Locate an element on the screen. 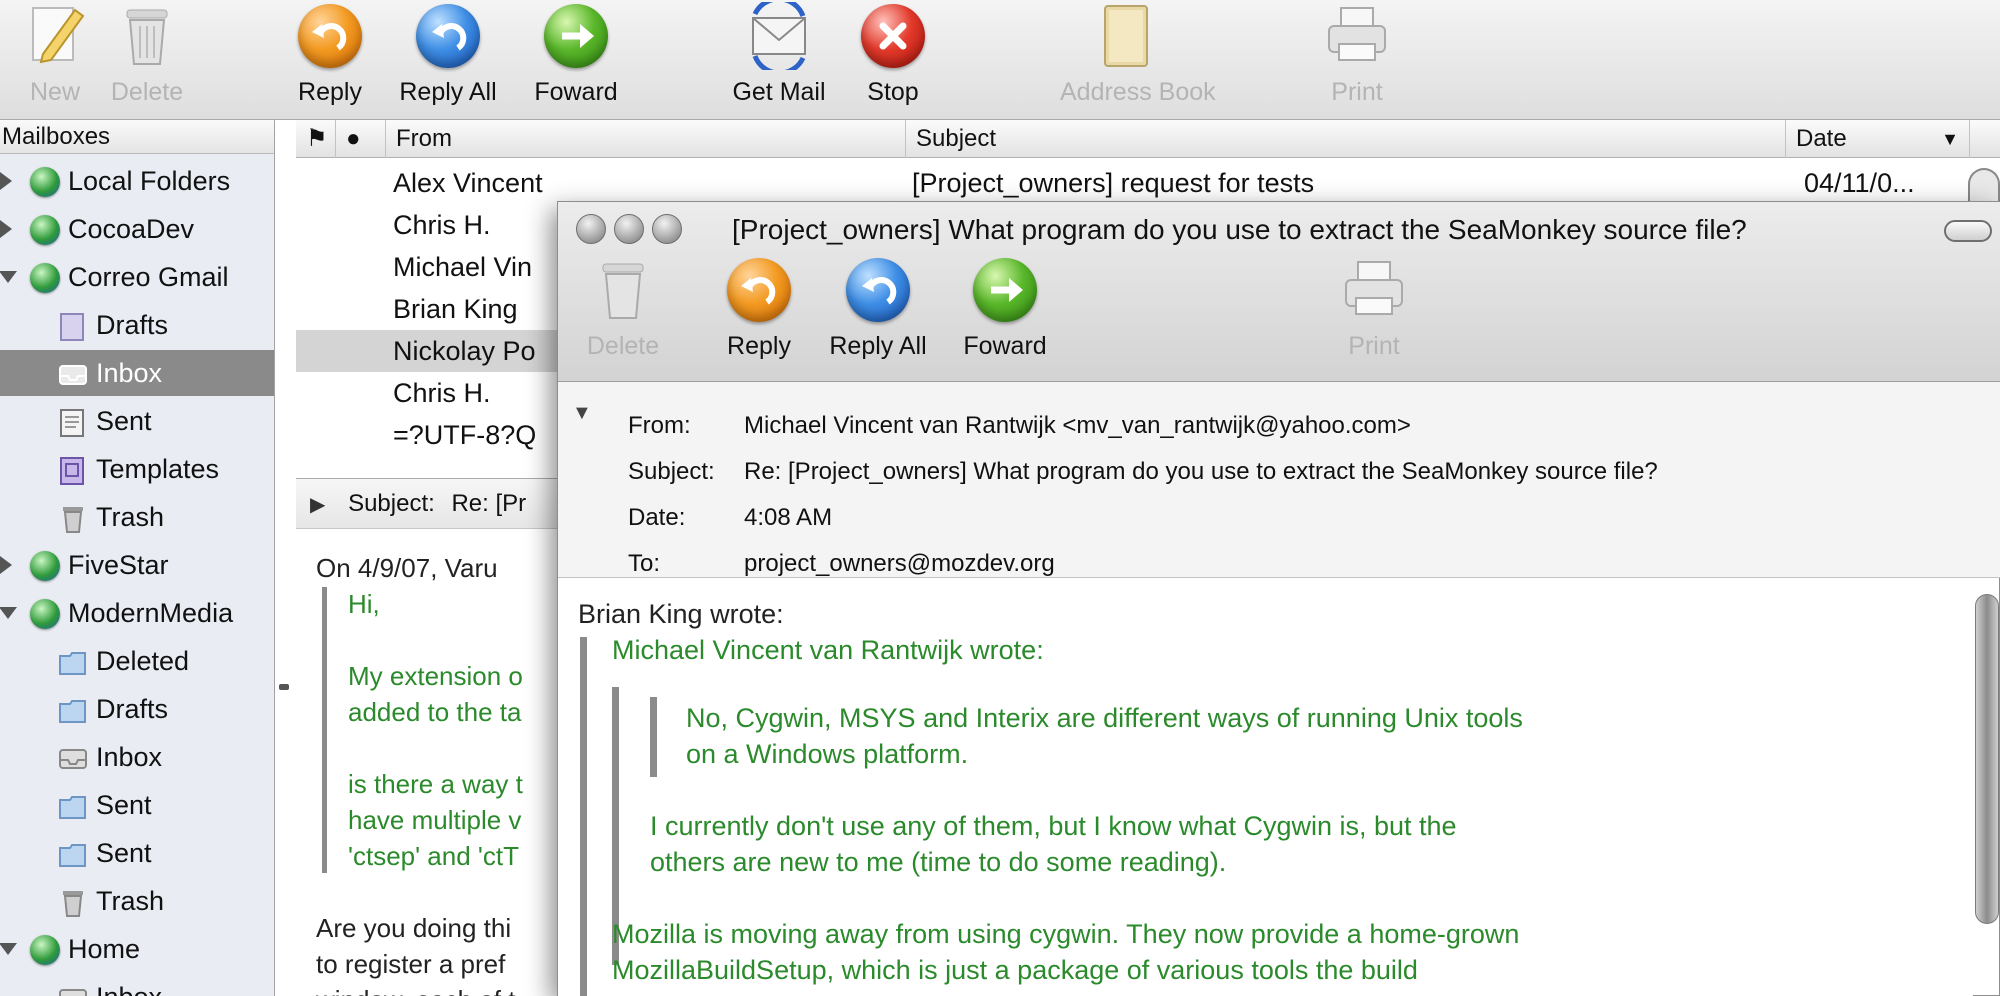  account-correo-gmail: Correo Gmail is located at coordinates (137, 277).